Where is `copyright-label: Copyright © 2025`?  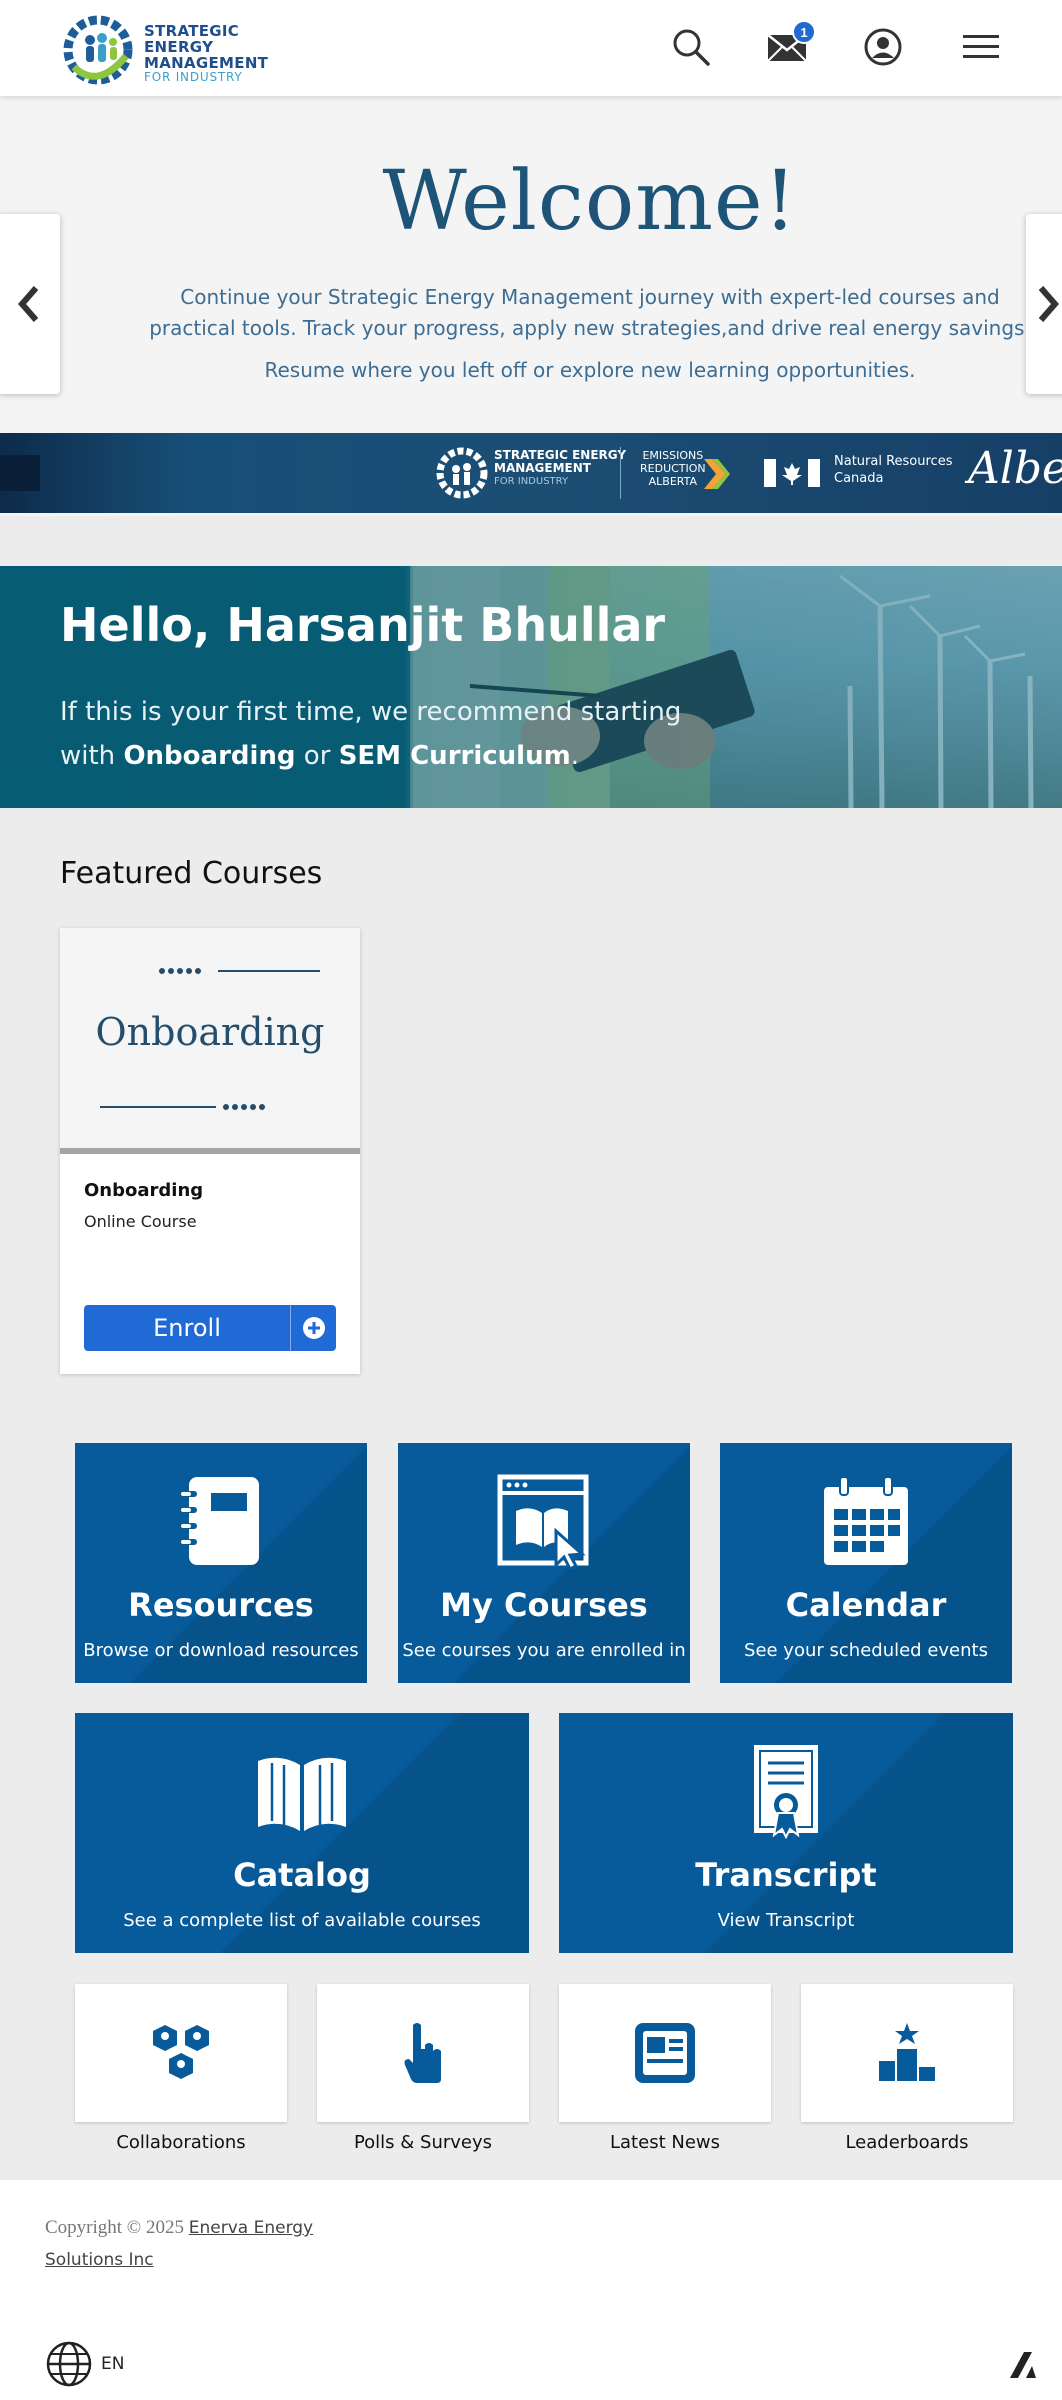 copyright-label: Copyright © 2025 is located at coordinates (117, 2227).